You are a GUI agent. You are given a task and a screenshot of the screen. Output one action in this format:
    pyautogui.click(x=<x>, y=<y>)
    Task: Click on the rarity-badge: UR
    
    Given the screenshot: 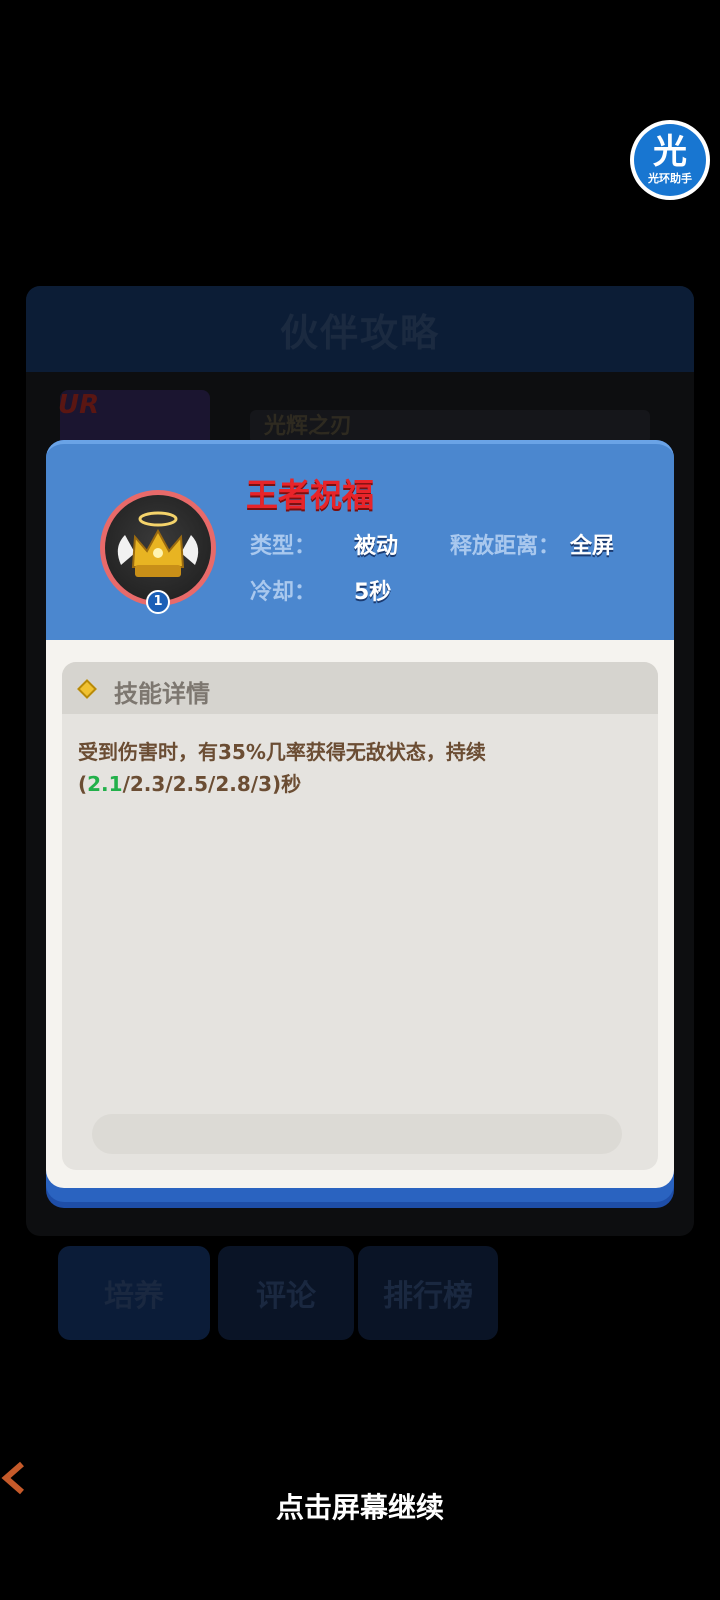 What is the action you would take?
    pyautogui.click(x=79, y=405)
    